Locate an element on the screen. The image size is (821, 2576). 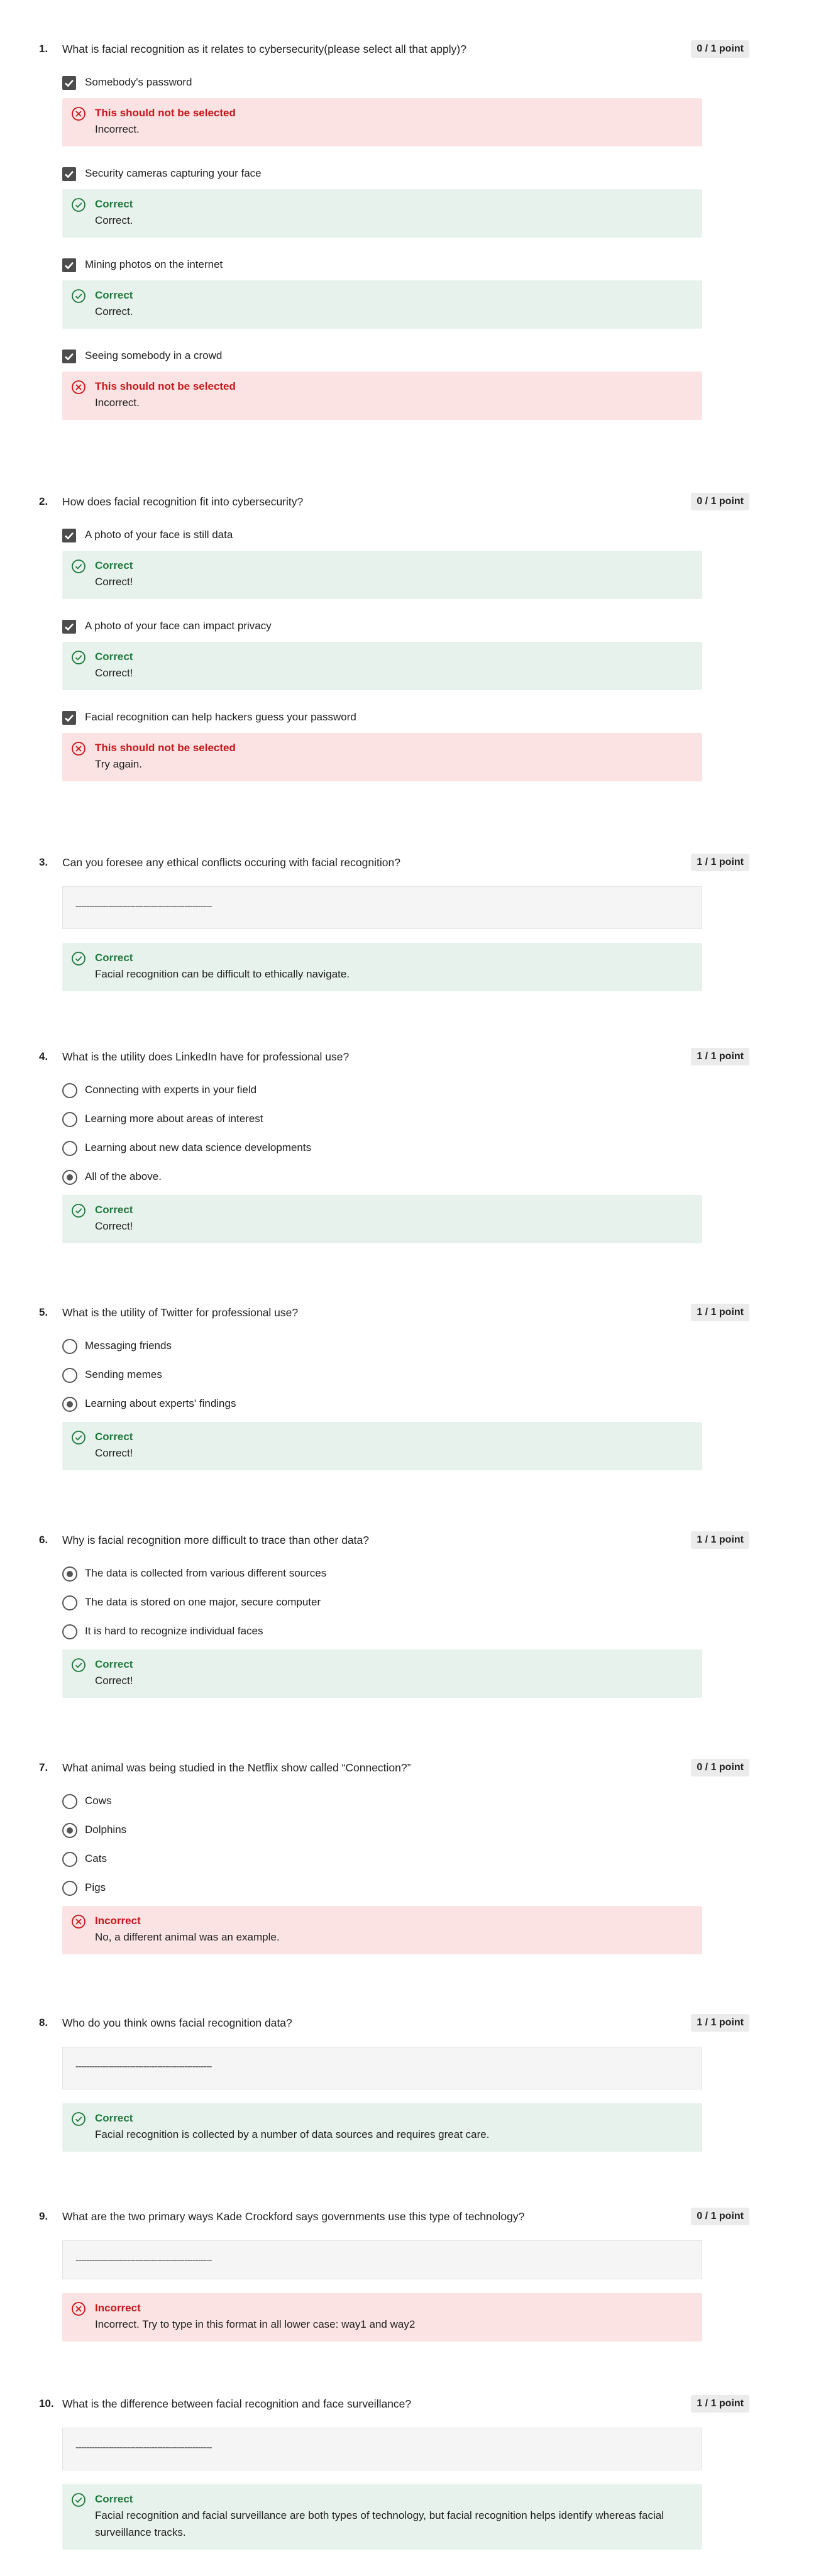
radio-option: Cows is located at coordinates (405, 1803).